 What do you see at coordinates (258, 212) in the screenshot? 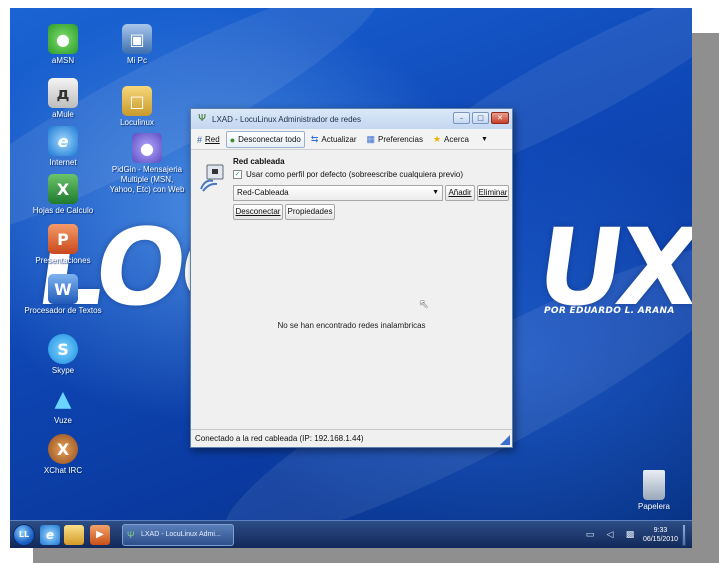
I see `disconnect-button: Desconectar` at bounding box center [258, 212].